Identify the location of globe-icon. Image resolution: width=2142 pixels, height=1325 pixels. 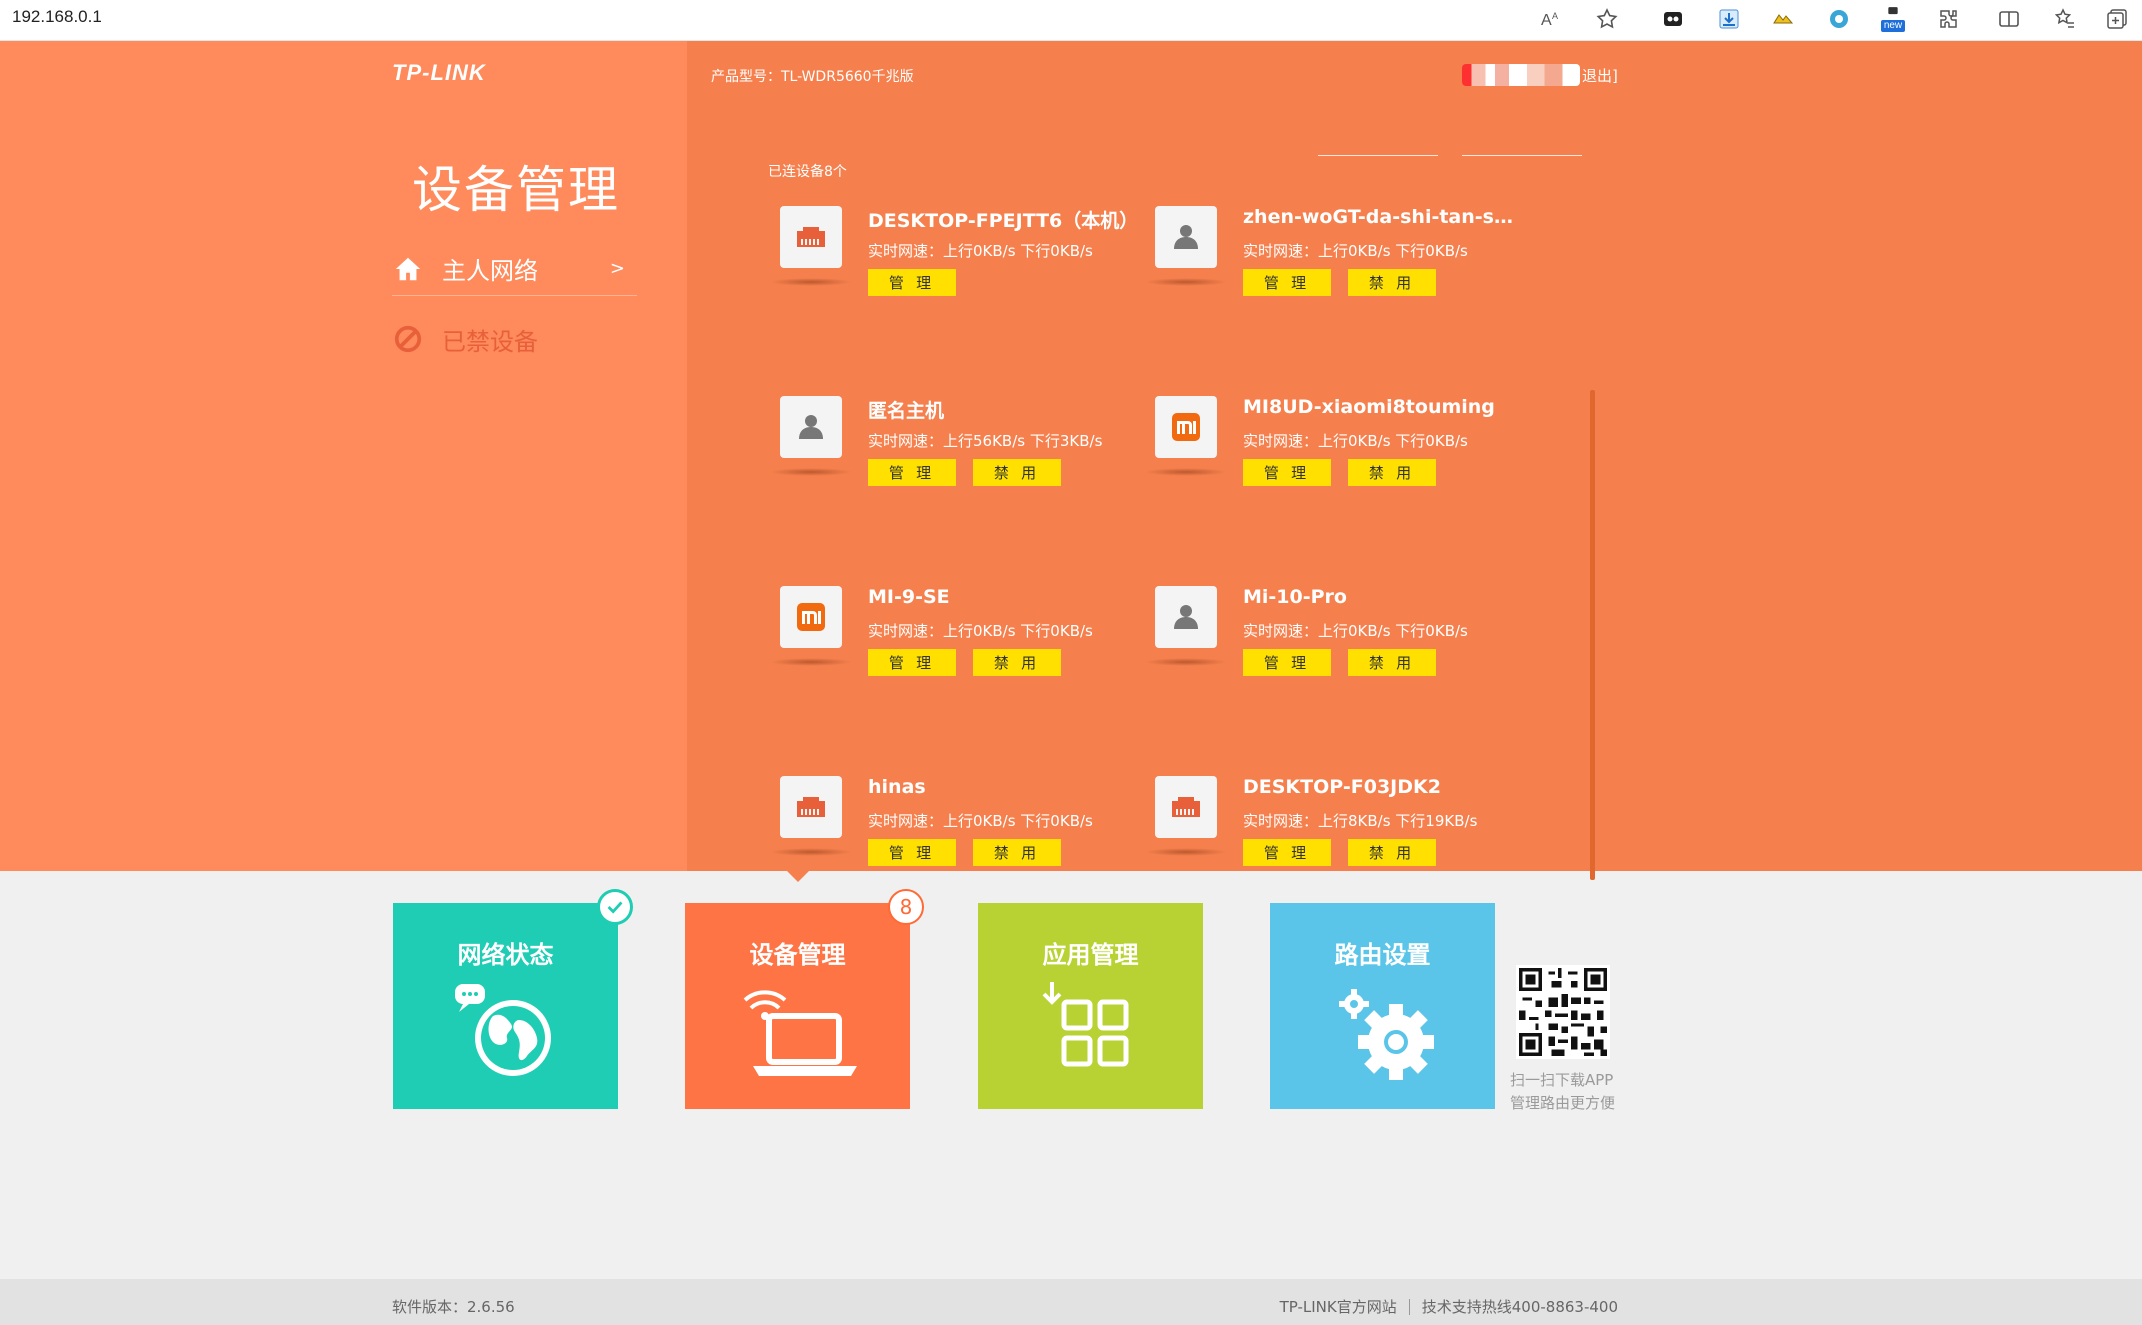
(505, 1033).